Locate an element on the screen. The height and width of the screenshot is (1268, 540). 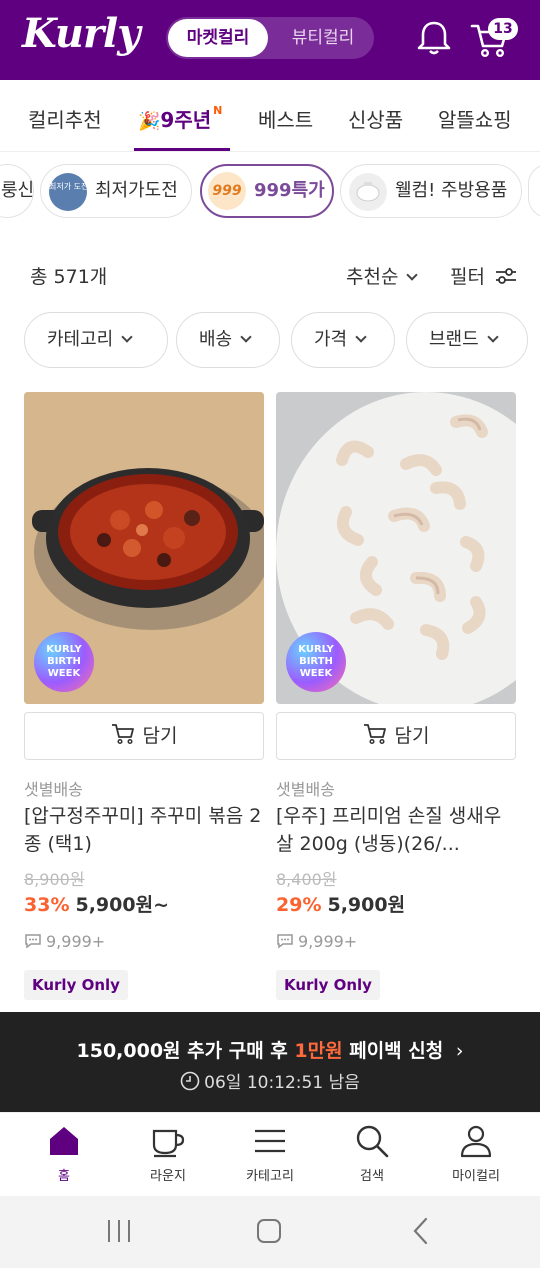
clock-icon is located at coordinates (190, 1081).